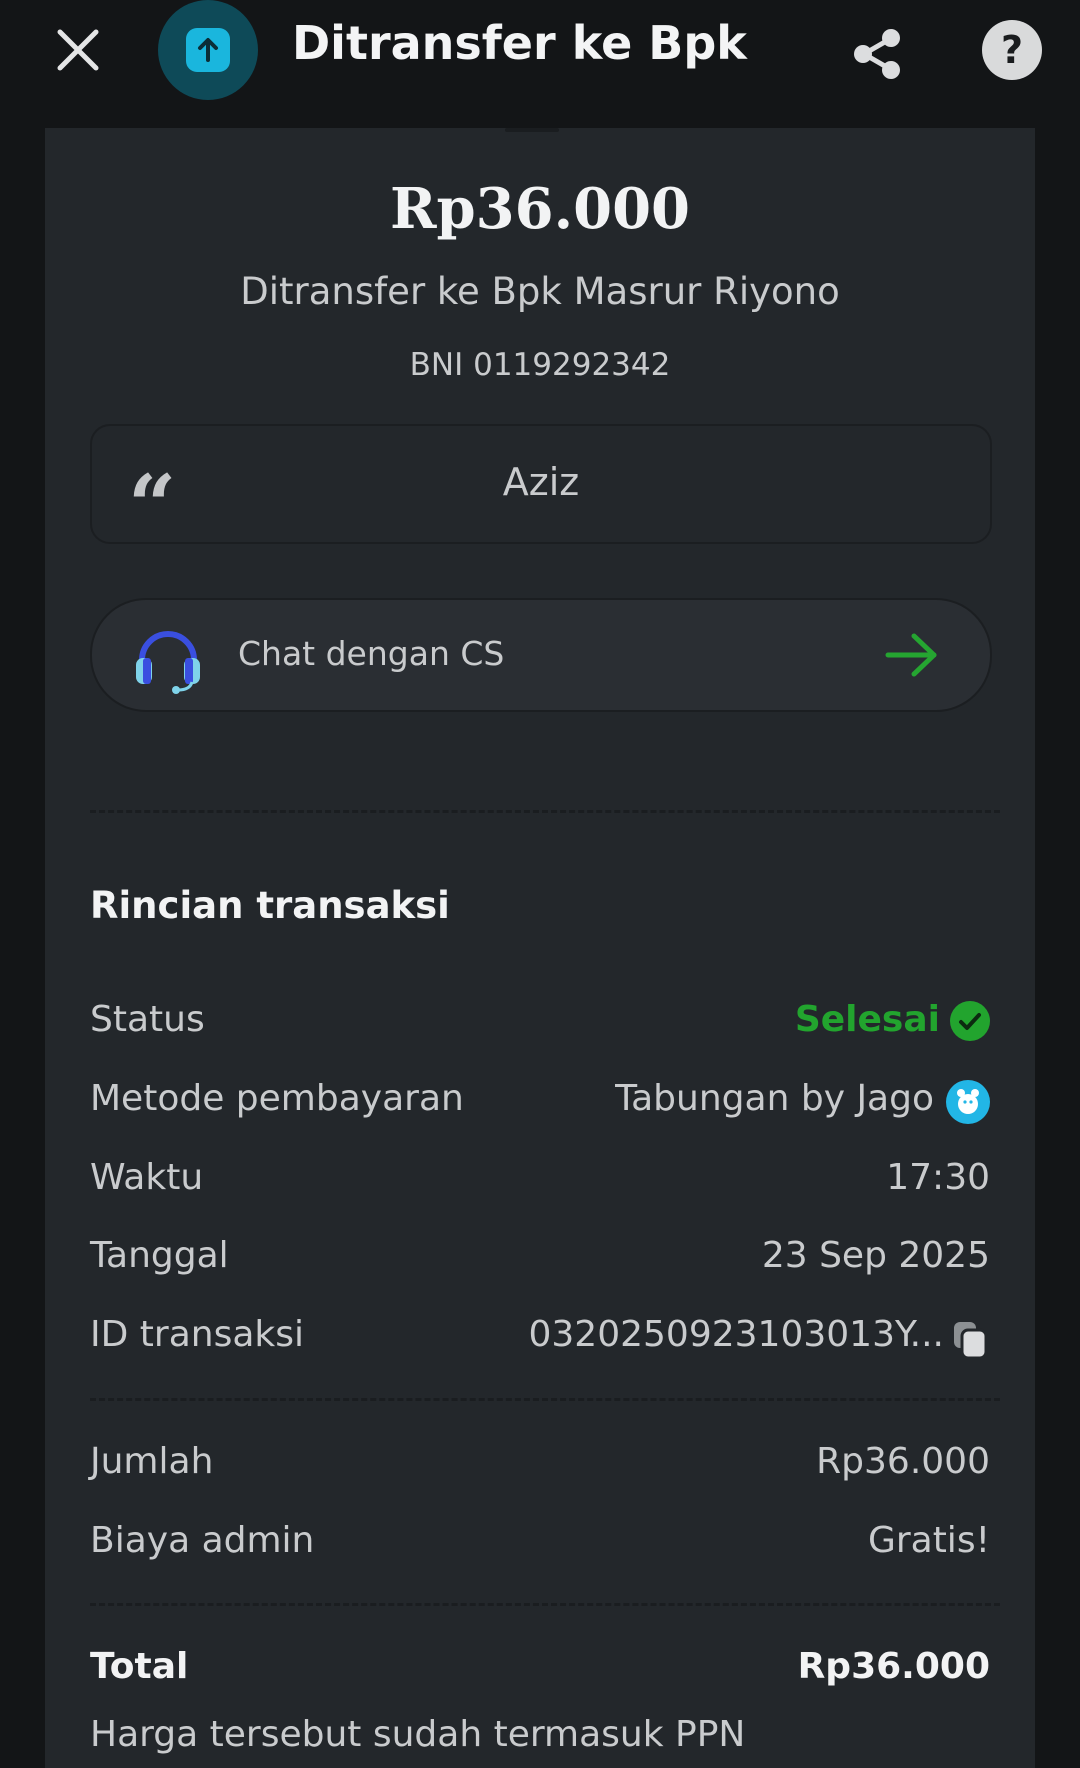  I want to click on amount-value: Rp36.000, so click(903, 1461).